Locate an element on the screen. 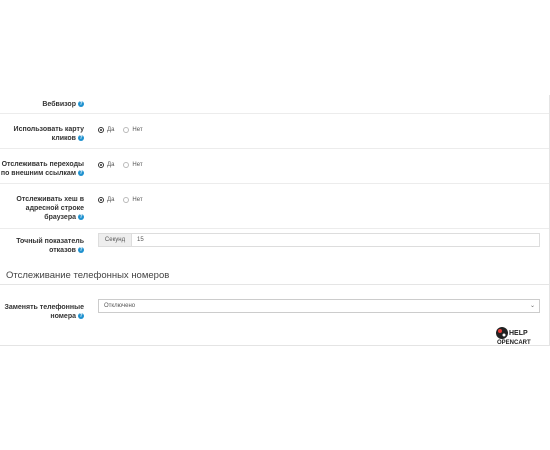 The image size is (550, 450). replace-numbers-select: Отключено ⌄ is located at coordinates (319, 306).